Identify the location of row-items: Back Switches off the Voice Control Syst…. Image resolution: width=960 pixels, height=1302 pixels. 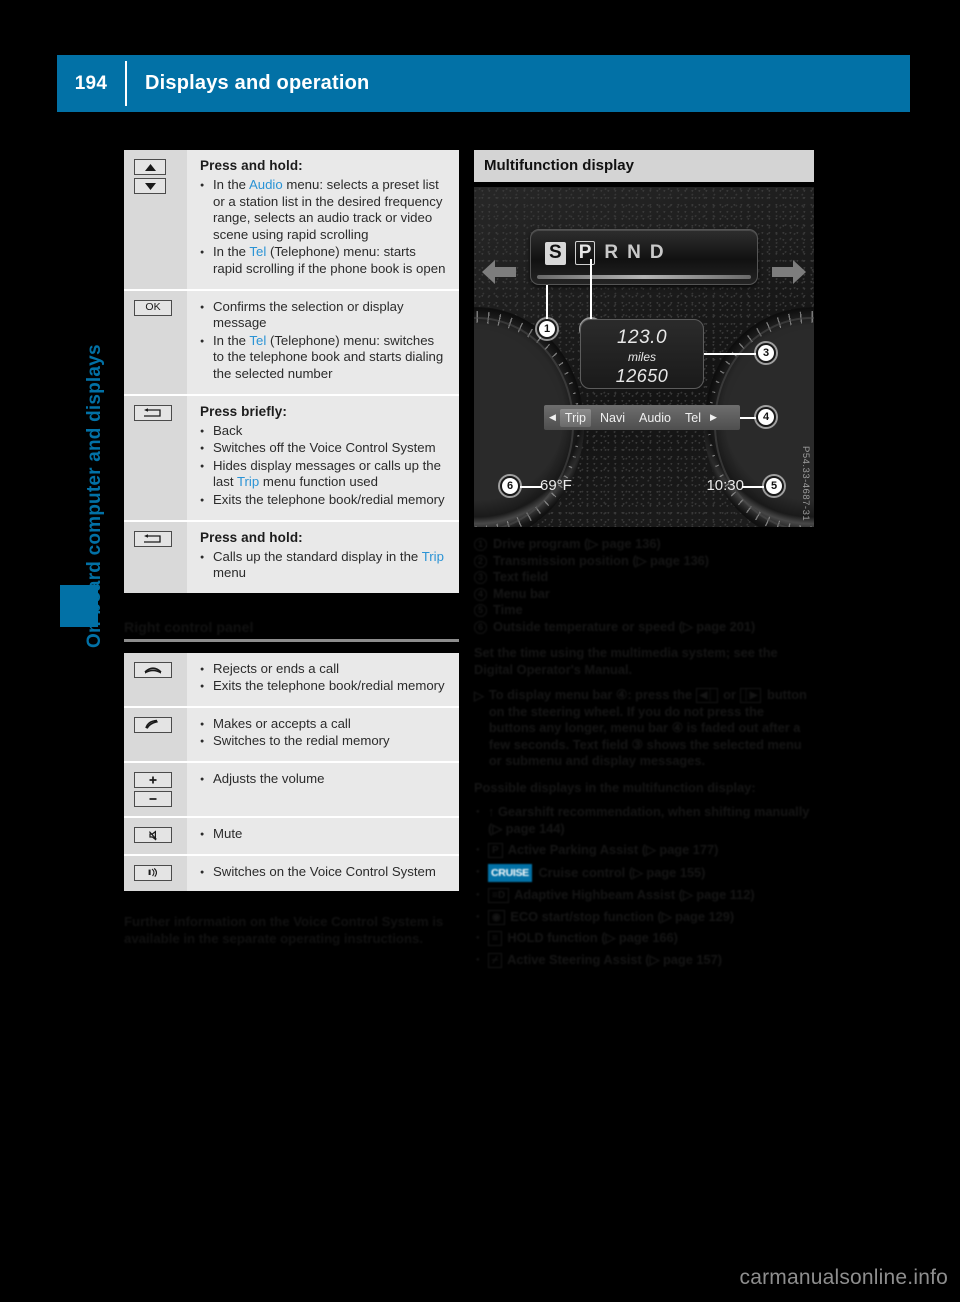
(323, 466).